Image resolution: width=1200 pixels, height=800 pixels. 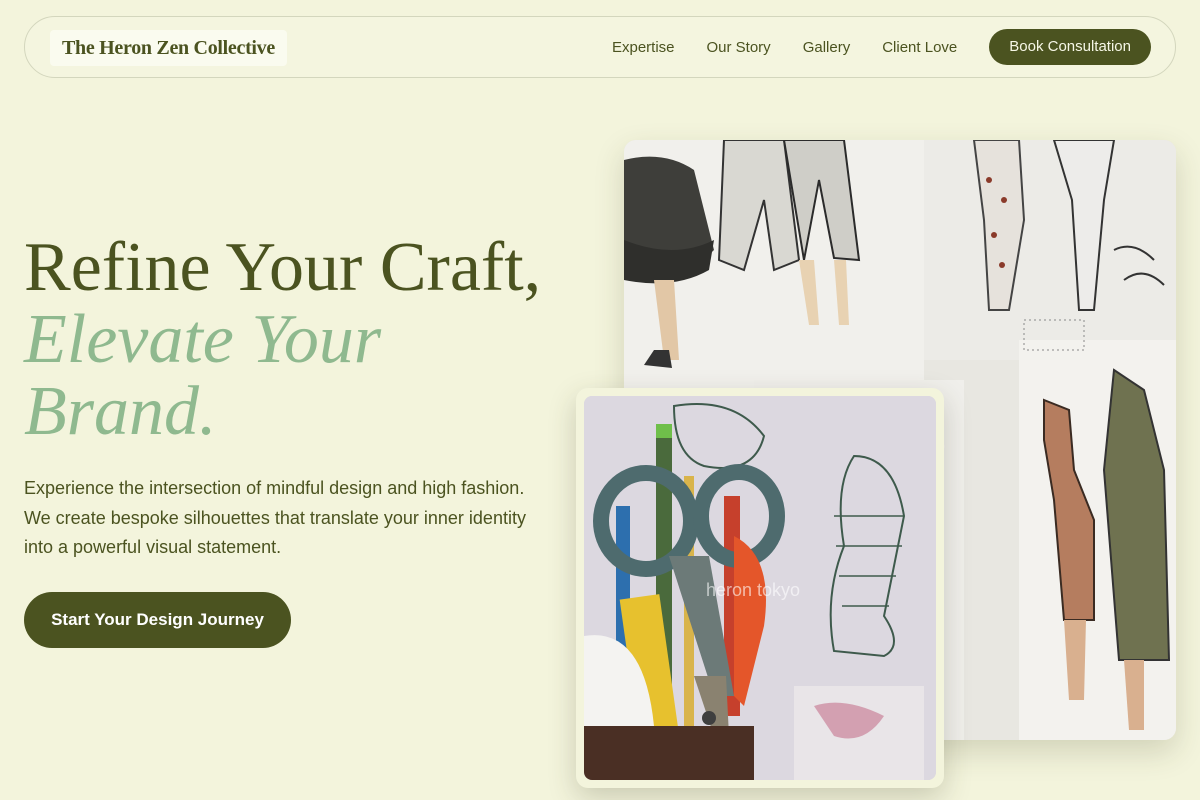 What do you see at coordinates (283, 267) in the screenshot?
I see `hero-title-line-1: Refine Your Craft,` at bounding box center [283, 267].